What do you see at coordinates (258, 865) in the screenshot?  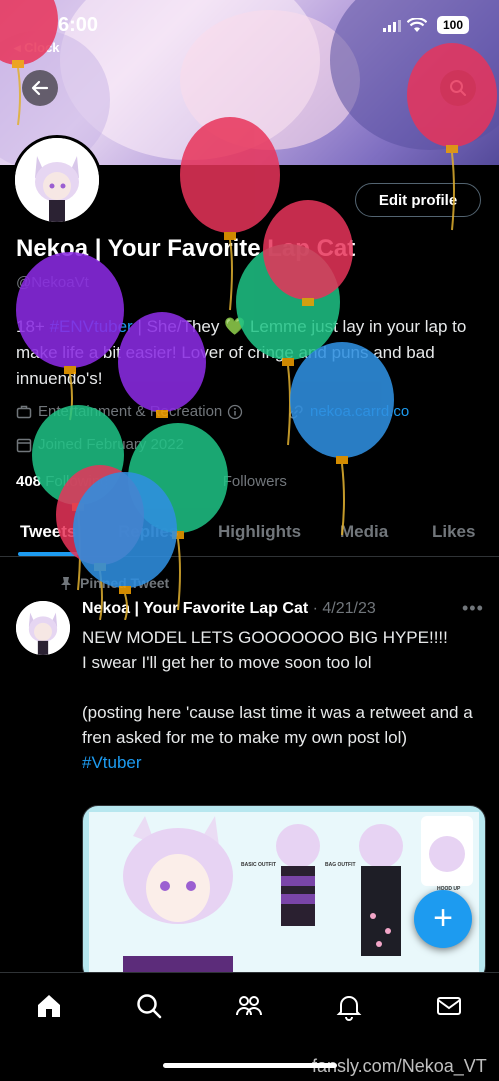 I see `media-label: BASIC OUTFIT` at bounding box center [258, 865].